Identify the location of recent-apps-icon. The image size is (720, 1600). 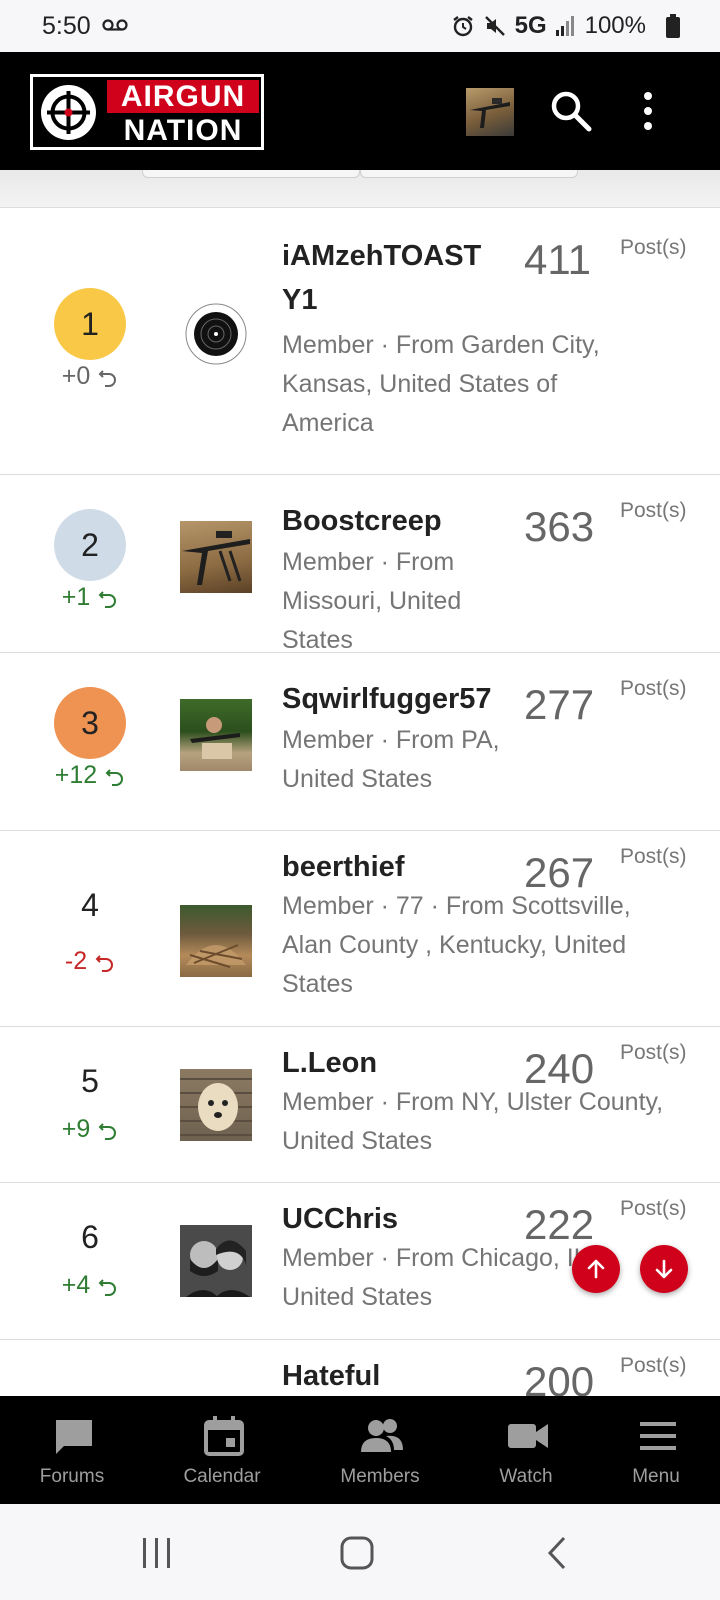
(157, 1553).